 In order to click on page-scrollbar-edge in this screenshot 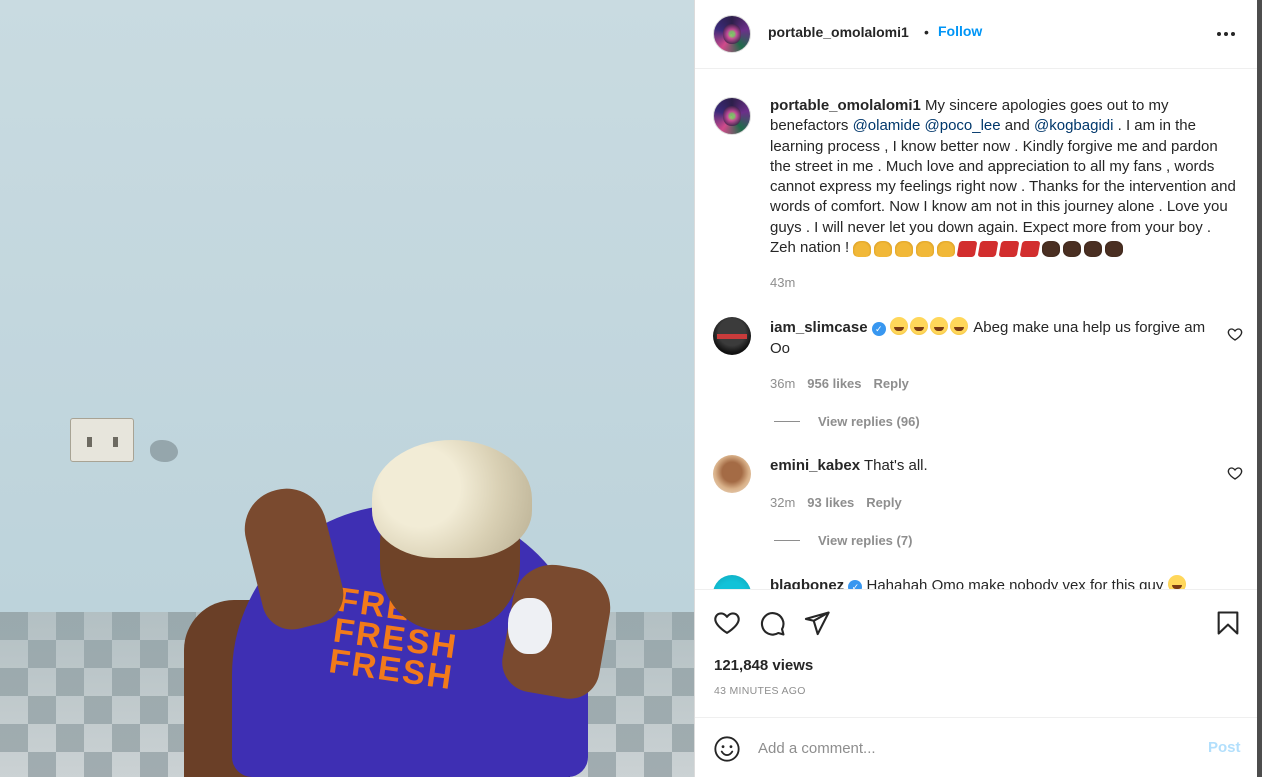, I will do `click(1259, 388)`.